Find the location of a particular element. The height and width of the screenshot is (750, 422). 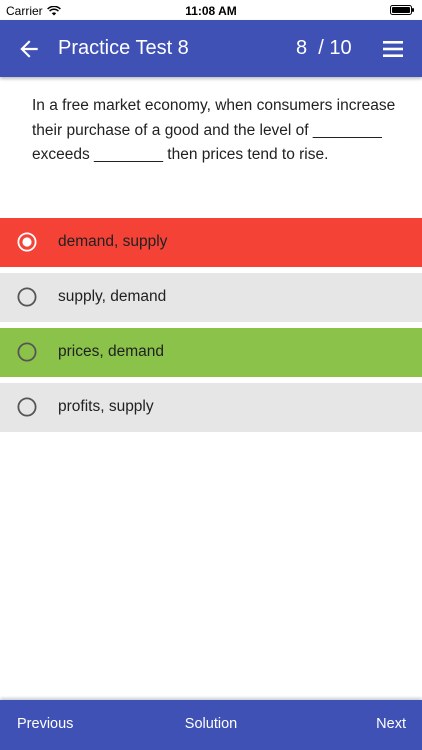

option-2: supply, demand is located at coordinates (211, 297).